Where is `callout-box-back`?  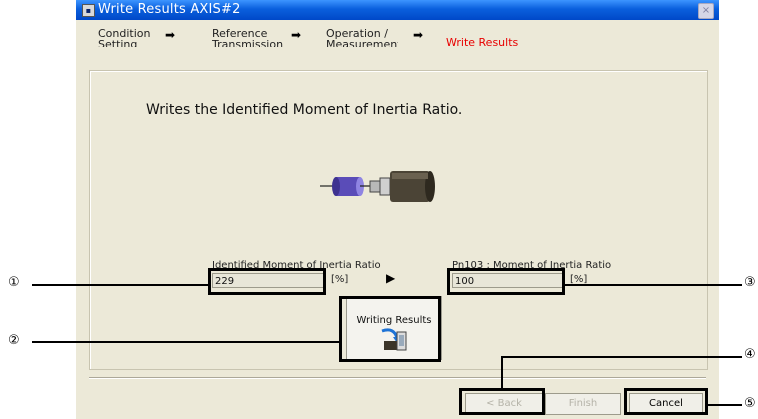
callout-box-back is located at coordinates (502, 401).